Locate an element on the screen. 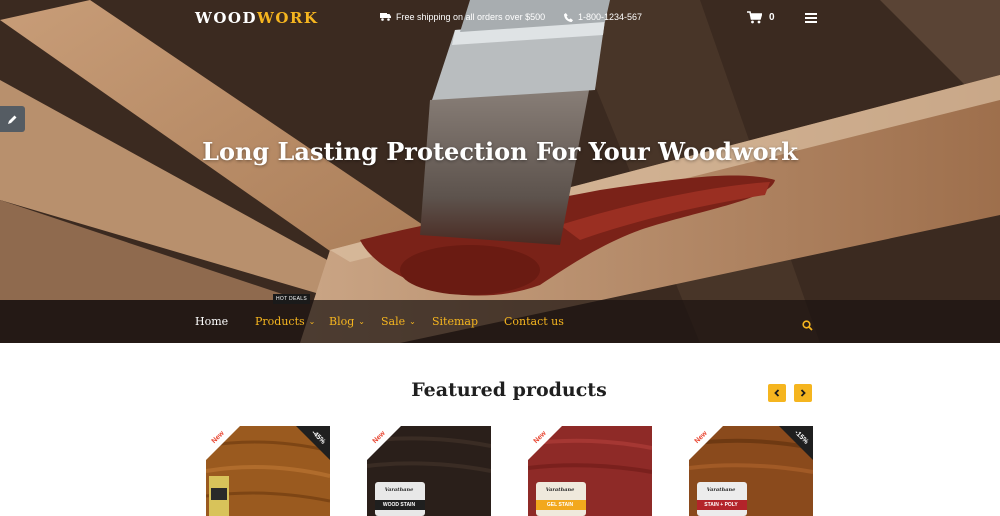 The width and height of the screenshot is (1000, 516). edit-tab is located at coordinates (12, 119).